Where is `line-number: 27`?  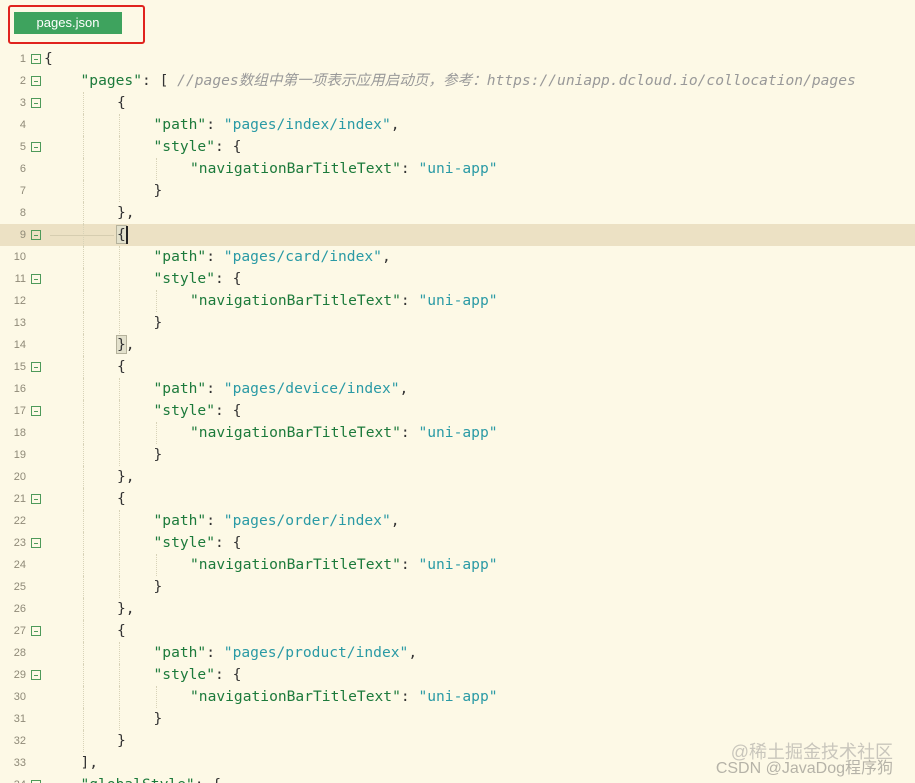 line-number: 27 is located at coordinates (19, 631).